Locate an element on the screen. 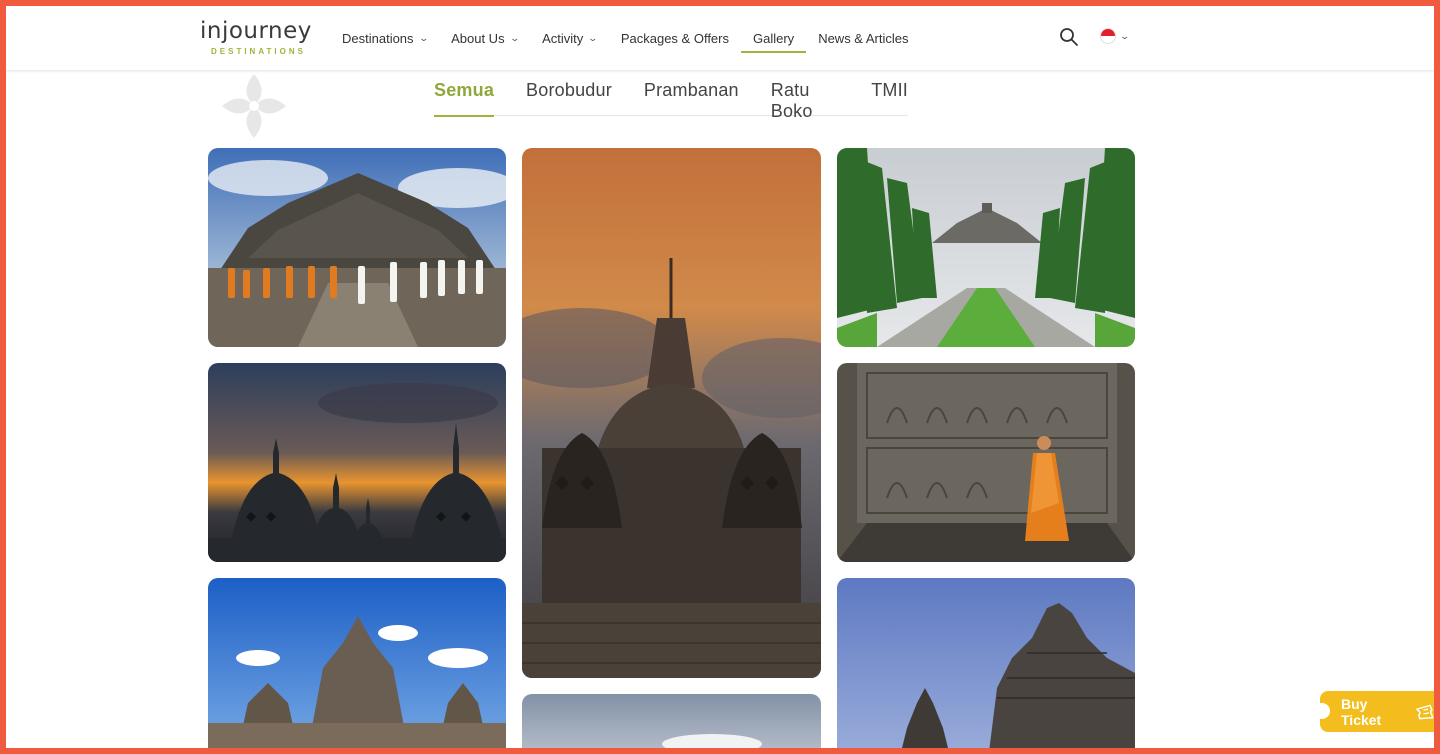 This screenshot has width=1440, height=754. nav-about-us-label: About Us is located at coordinates (478, 38).